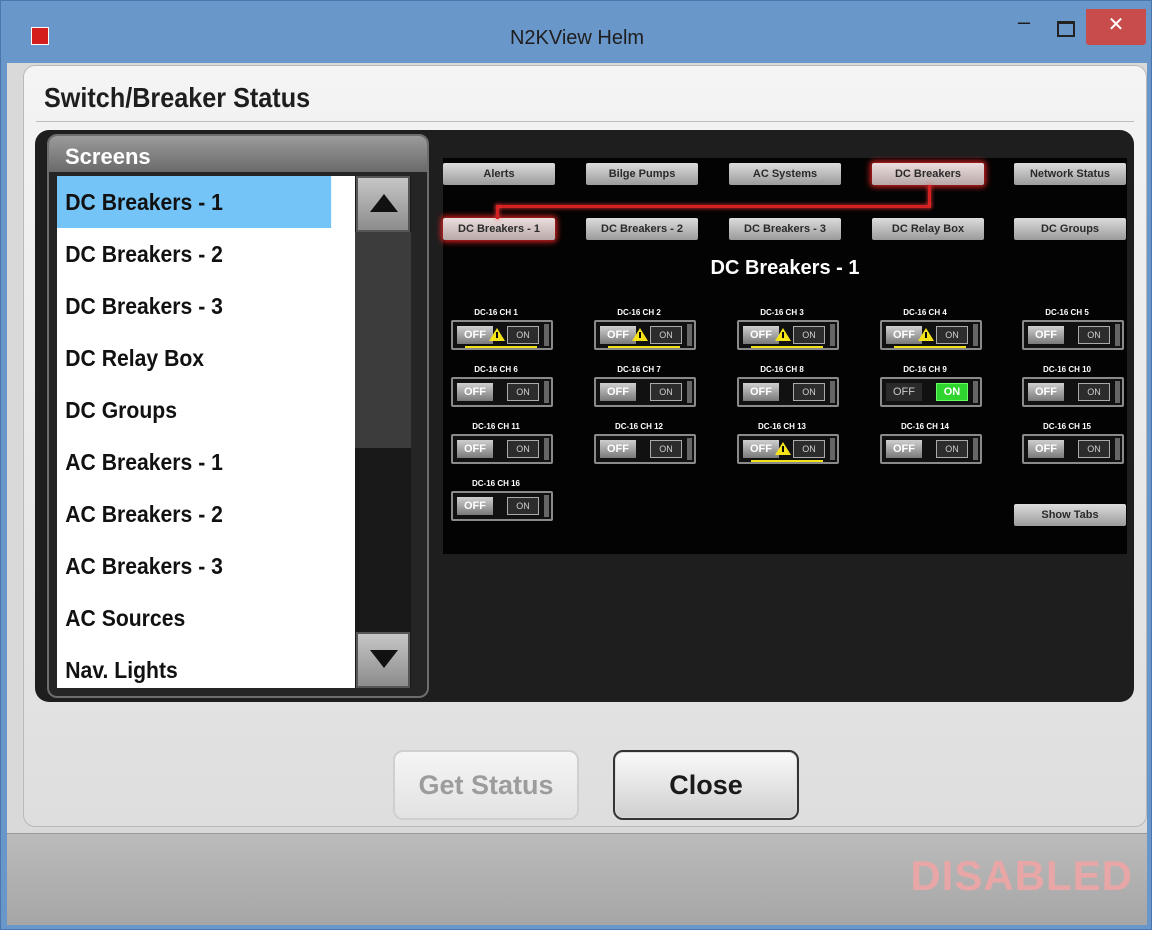 Image resolution: width=1152 pixels, height=930 pixels. I want to click on sub-tab: DC Breakers - 3, so click(785, 229).